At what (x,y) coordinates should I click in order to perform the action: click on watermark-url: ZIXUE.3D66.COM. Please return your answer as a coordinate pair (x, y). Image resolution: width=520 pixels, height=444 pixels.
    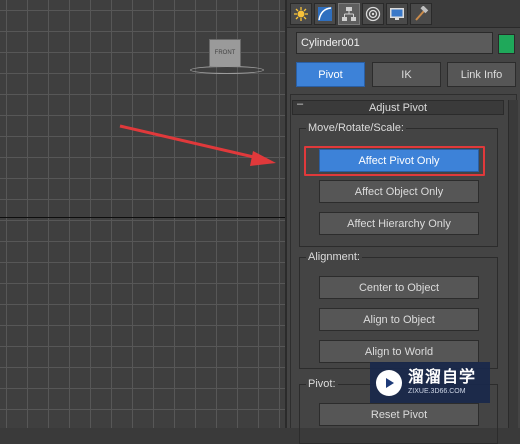
    Looking at the image, I should click on (437, 391).